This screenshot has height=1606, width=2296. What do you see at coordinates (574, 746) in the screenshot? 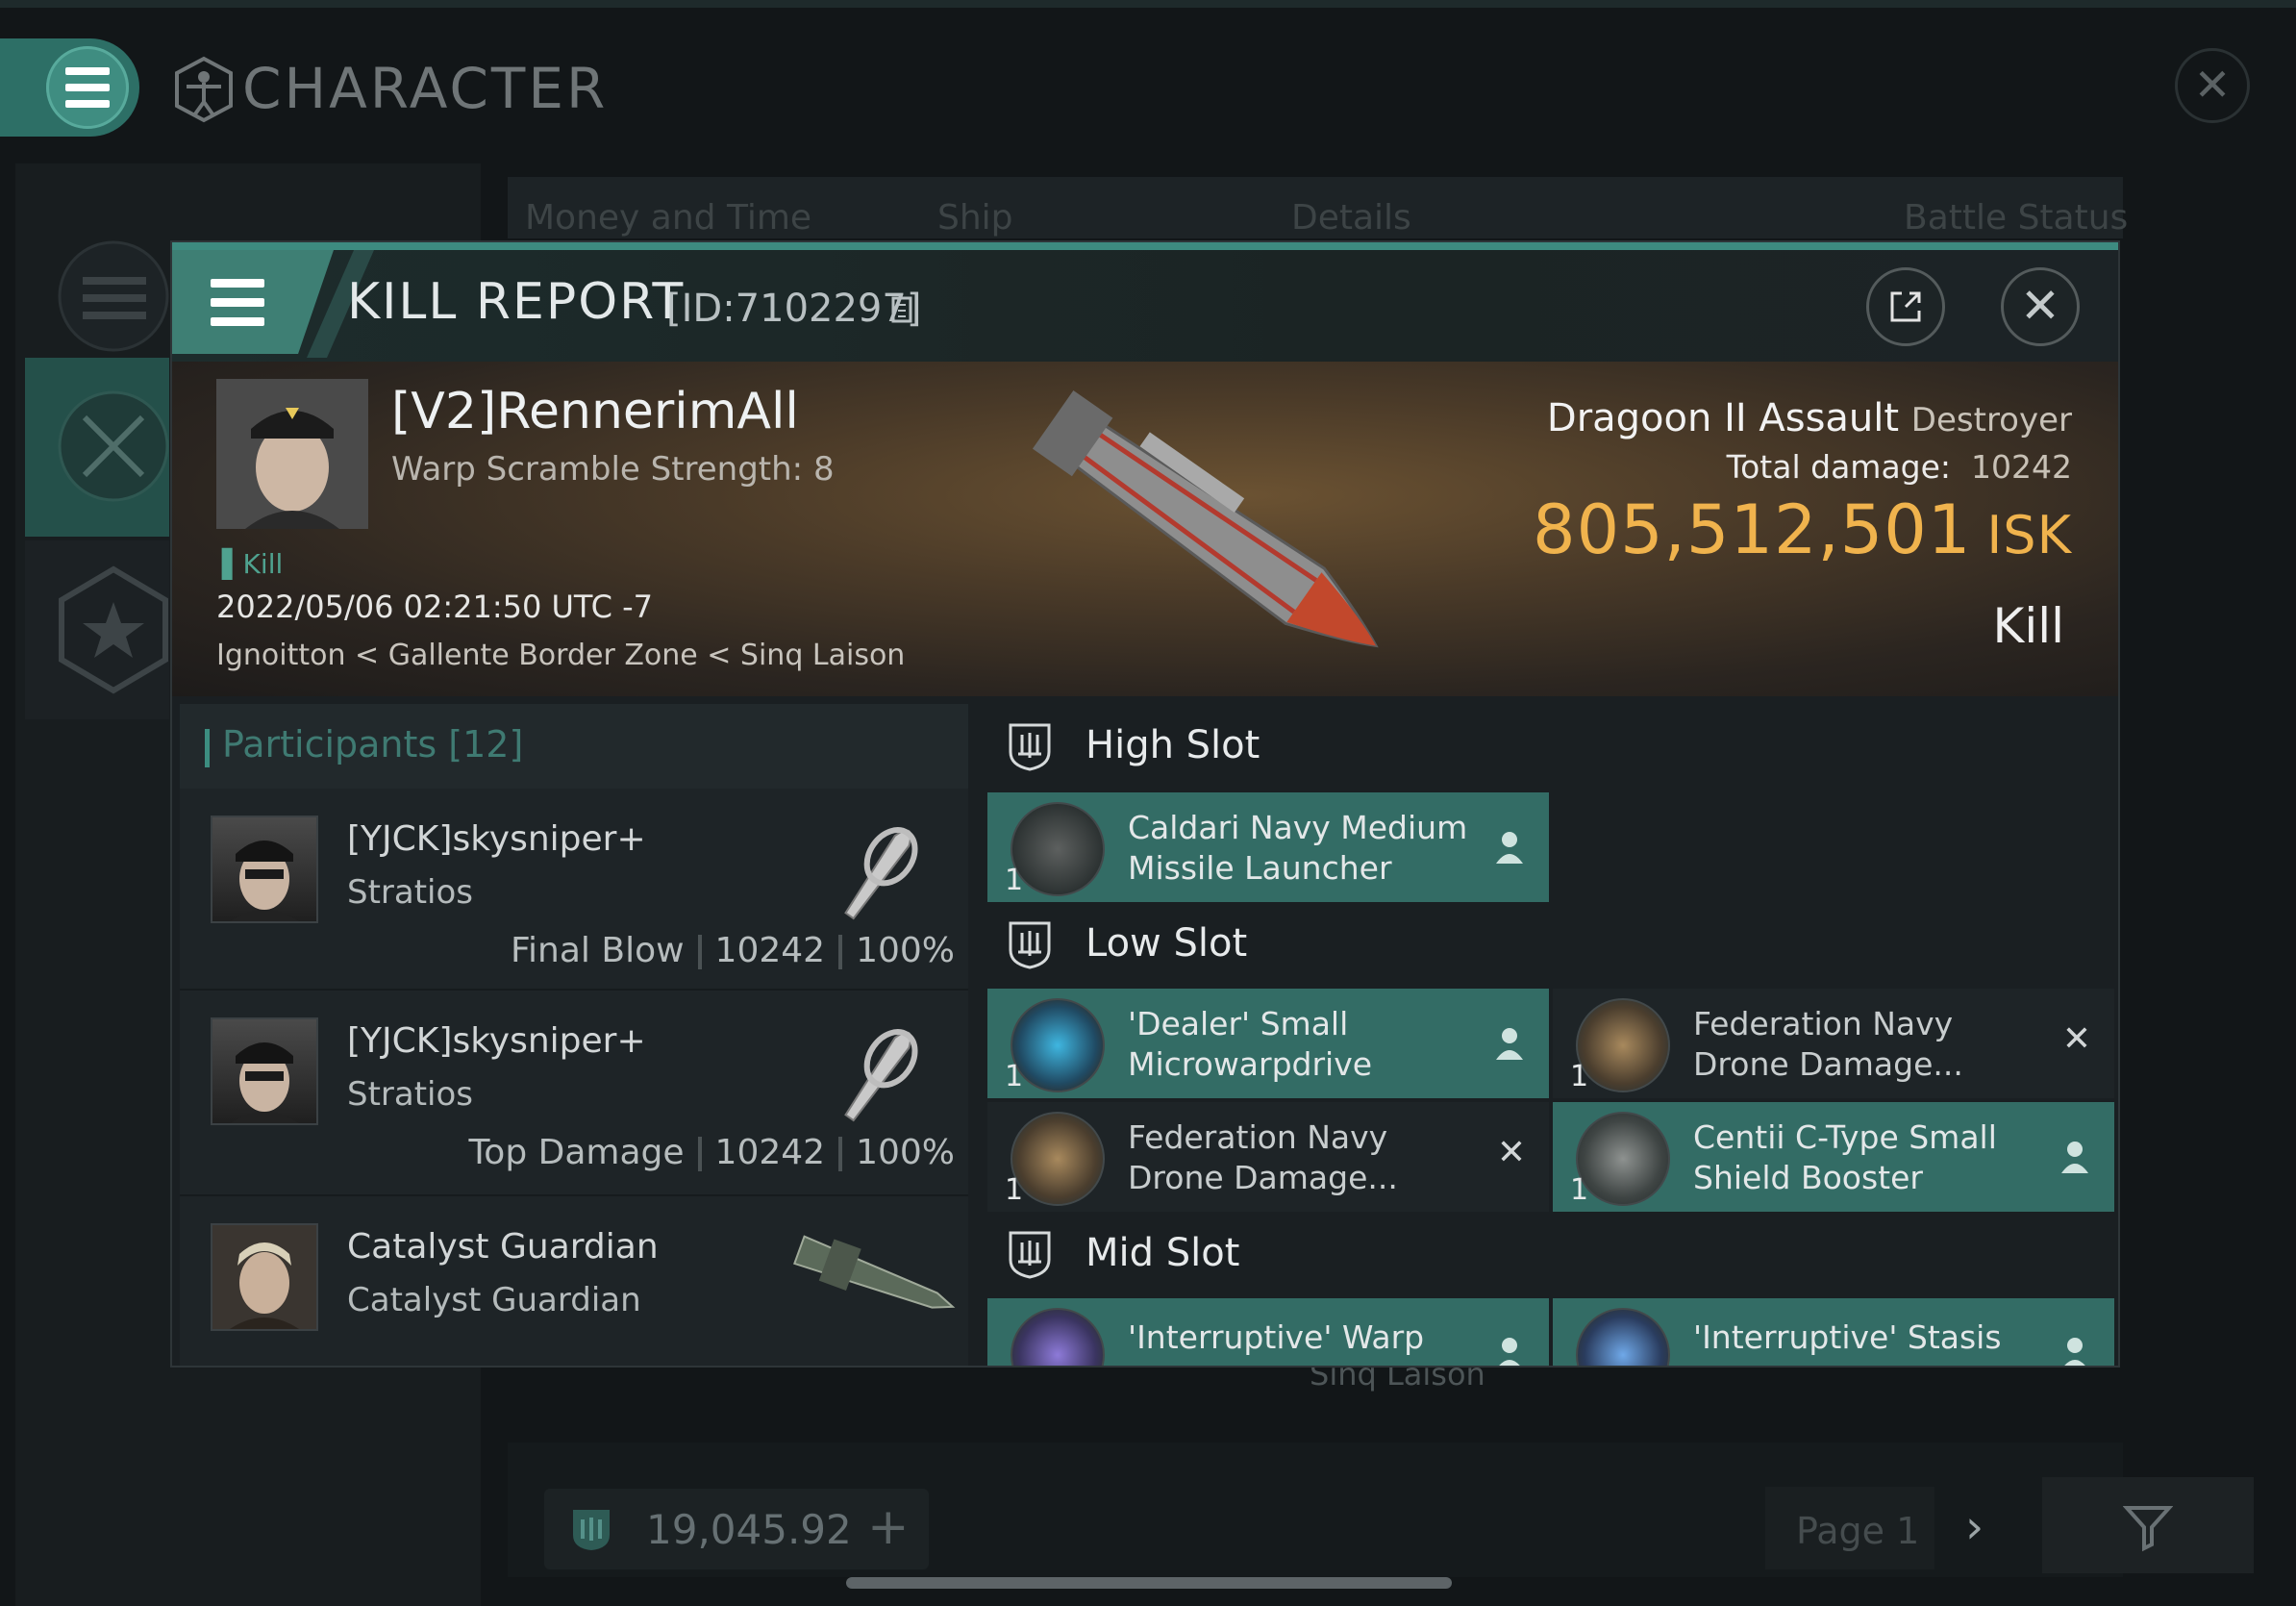
I see `participants-header: Participants [12]` at bounding box center [574, 746].